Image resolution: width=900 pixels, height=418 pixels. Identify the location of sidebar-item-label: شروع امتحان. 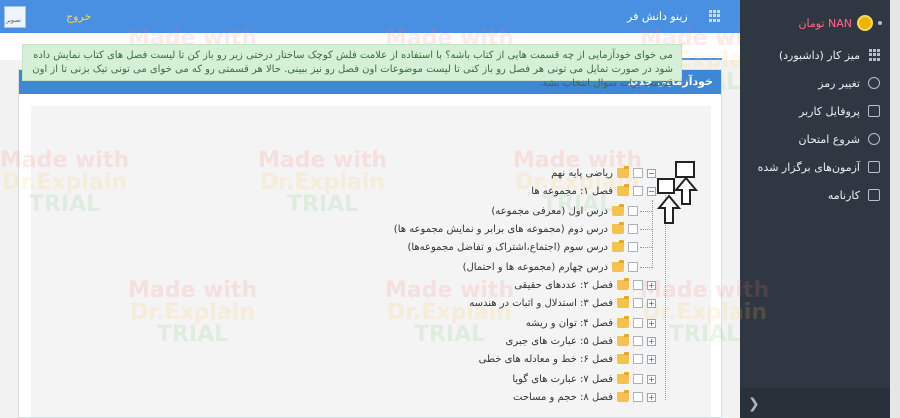
(829, 139).